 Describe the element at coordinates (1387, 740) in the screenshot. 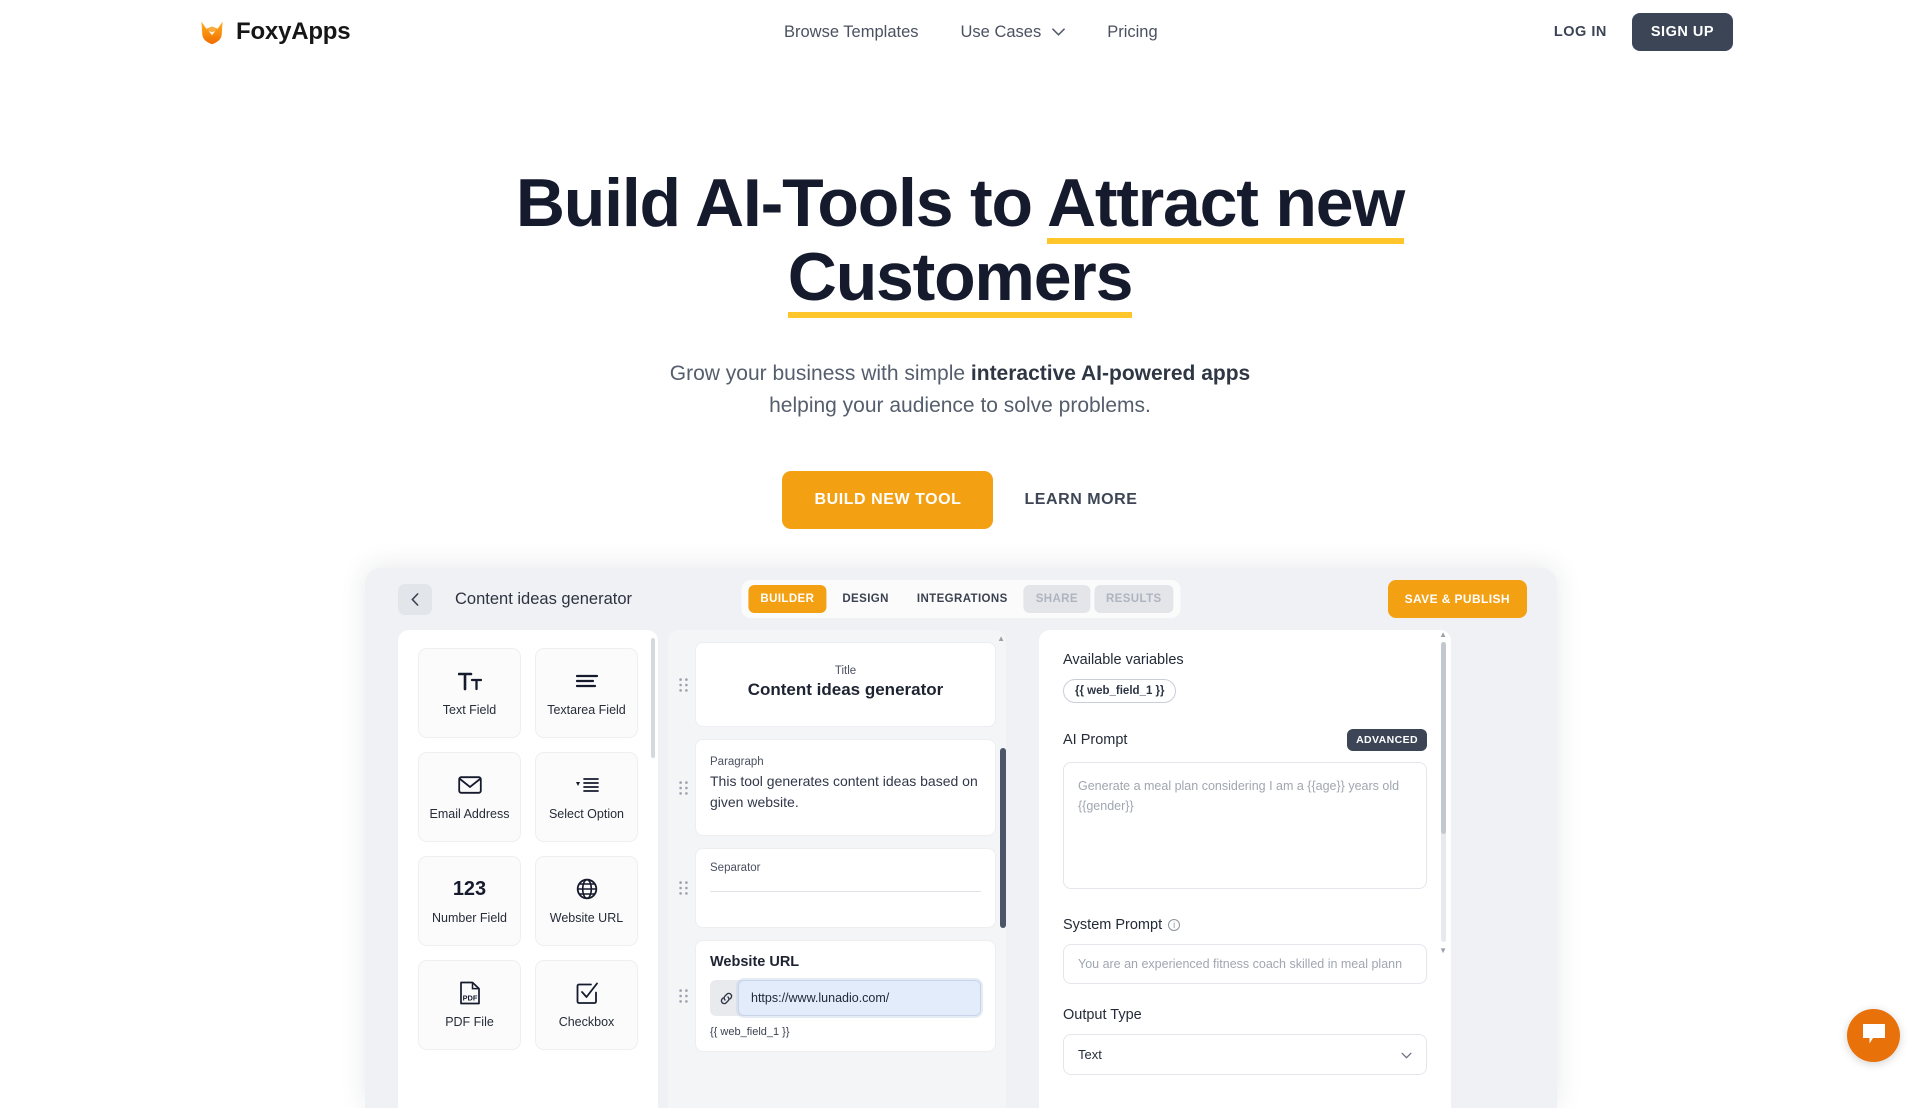

I see `advanced-badge: ADVANCED` at that location.